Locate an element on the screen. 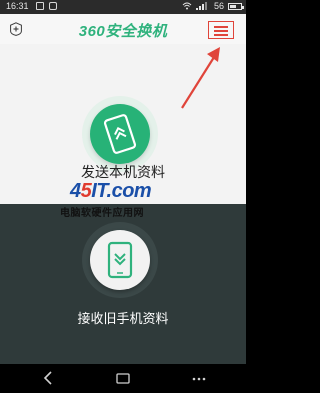  battery-percent: 56 is located at coordinates (218, 6).